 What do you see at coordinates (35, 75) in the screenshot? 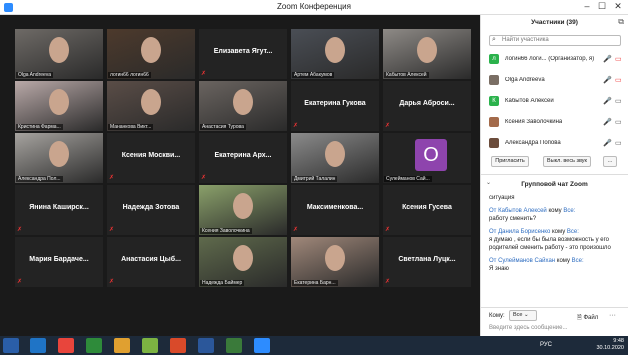
I see `participant-name-label: Olga Andreeva` at bounding box center [35, 75].